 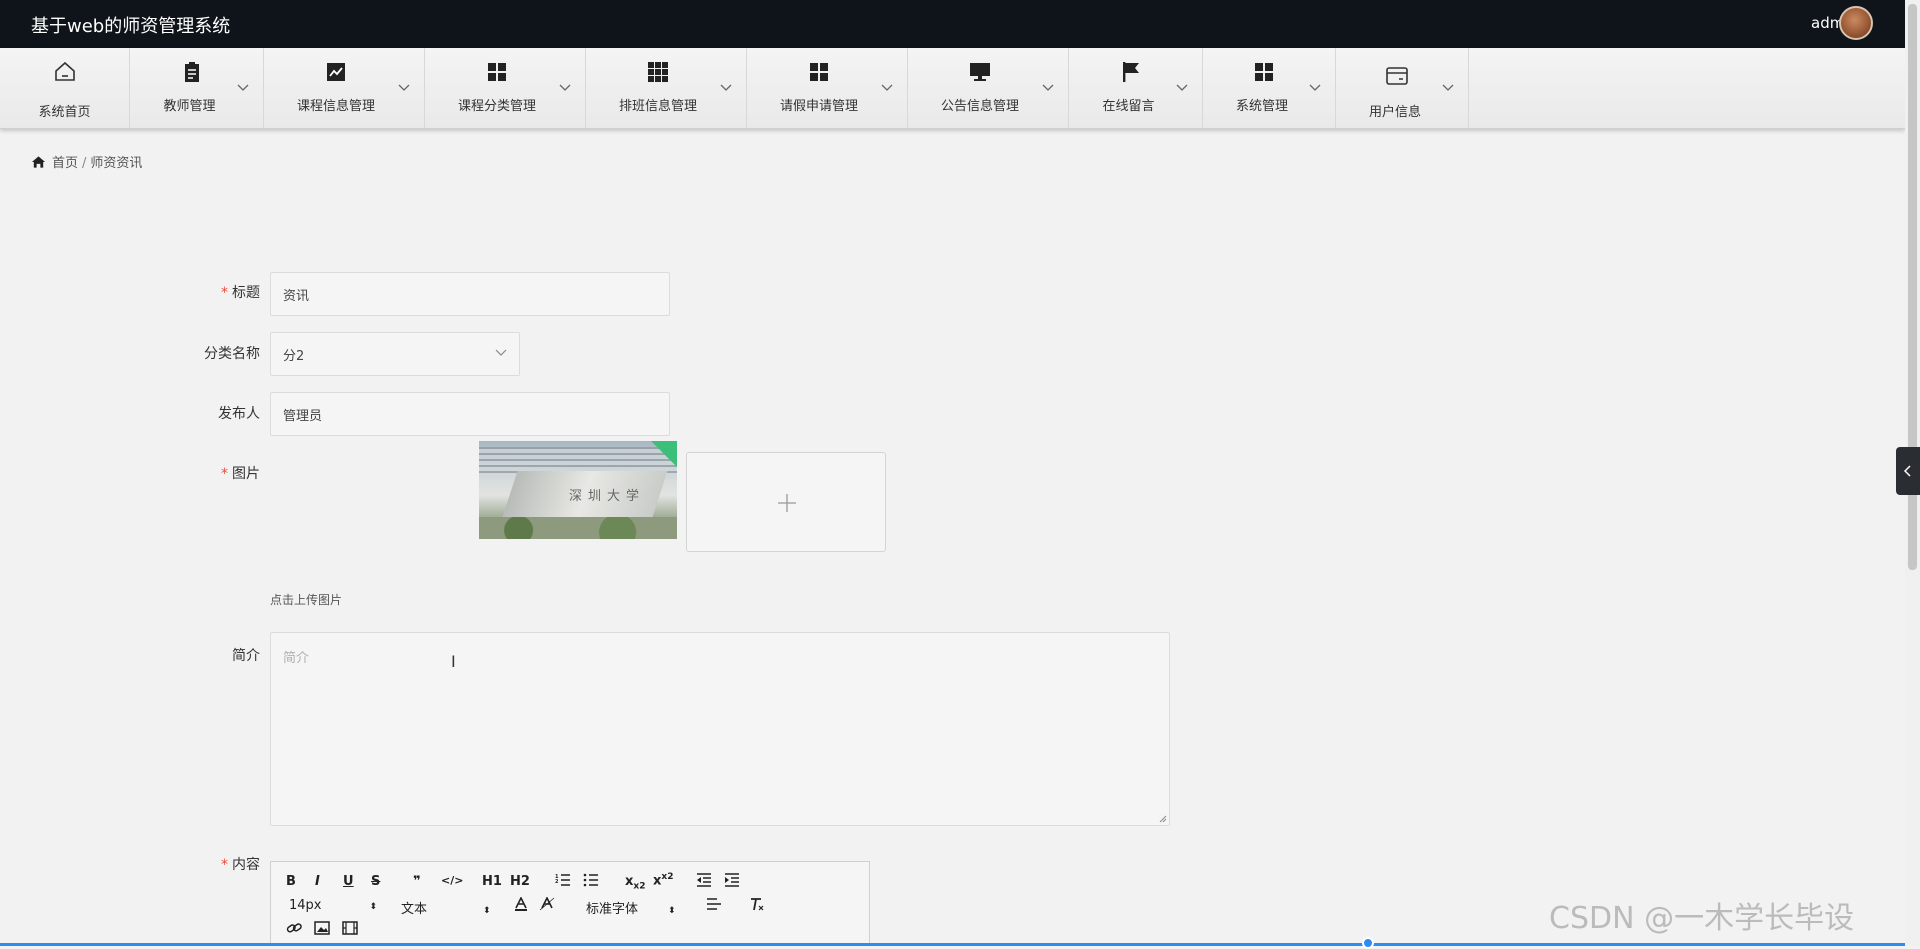 I want to click on upload-success-corner, so click(x=664, y=454).